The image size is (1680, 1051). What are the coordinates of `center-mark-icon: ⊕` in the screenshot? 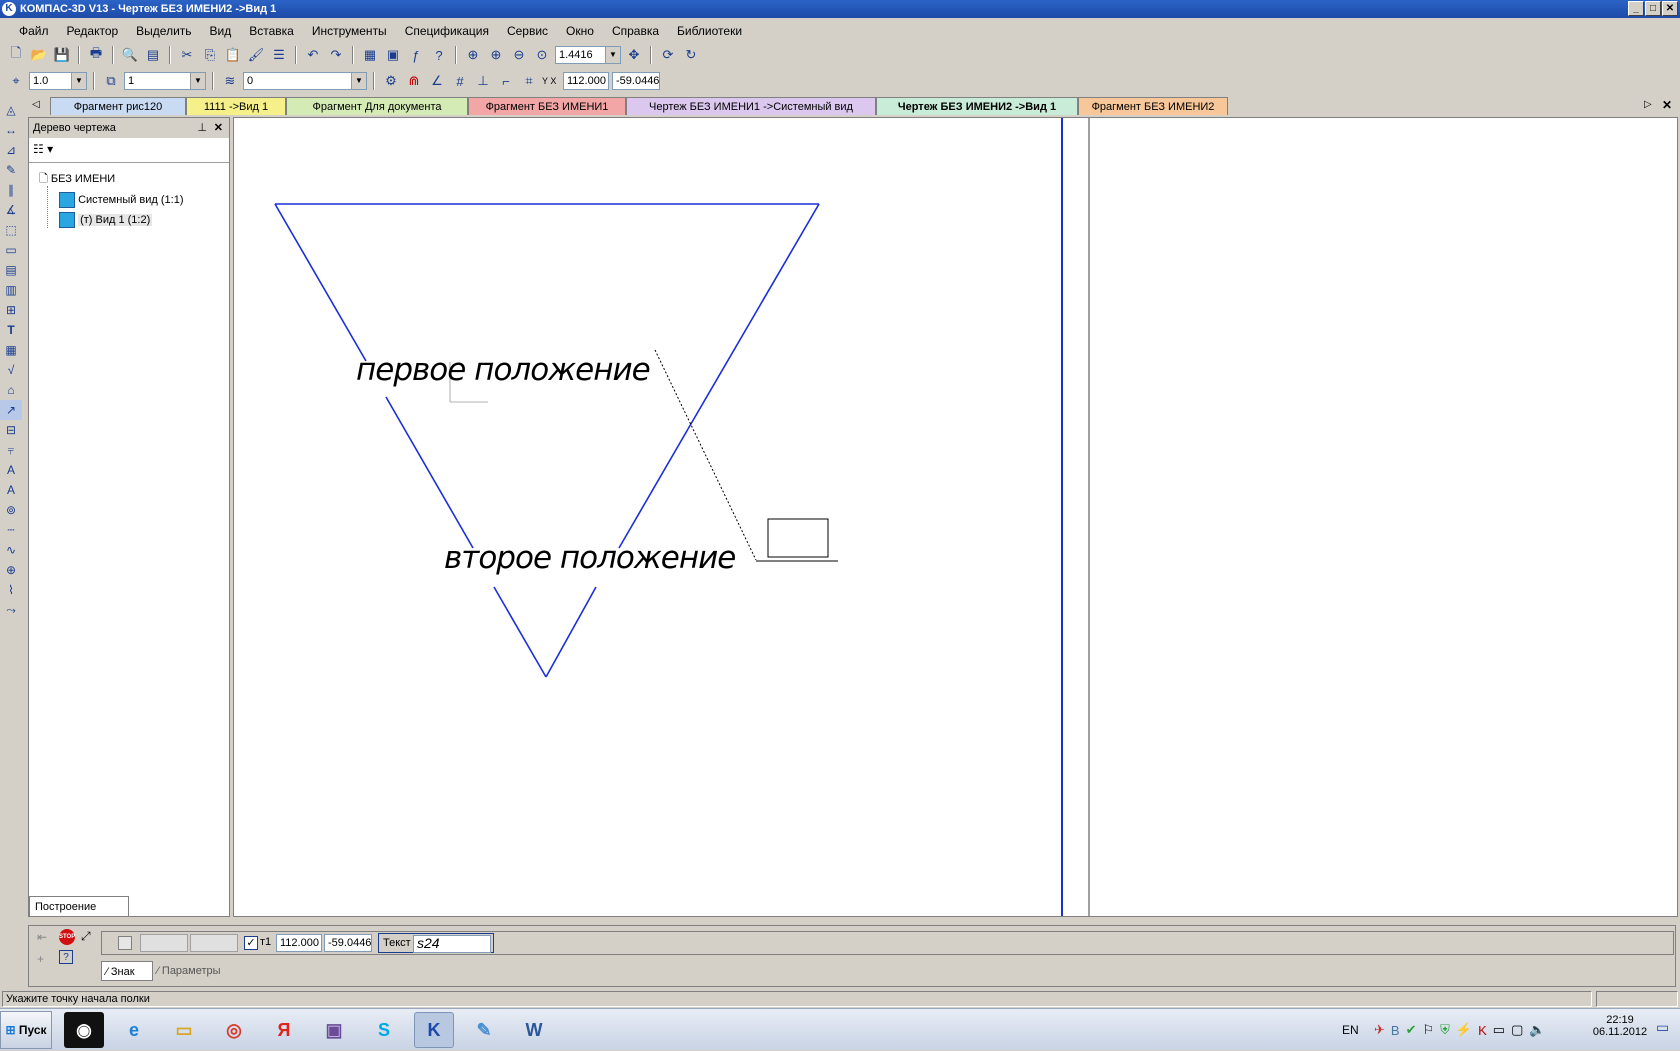 It's located at (11, 570).